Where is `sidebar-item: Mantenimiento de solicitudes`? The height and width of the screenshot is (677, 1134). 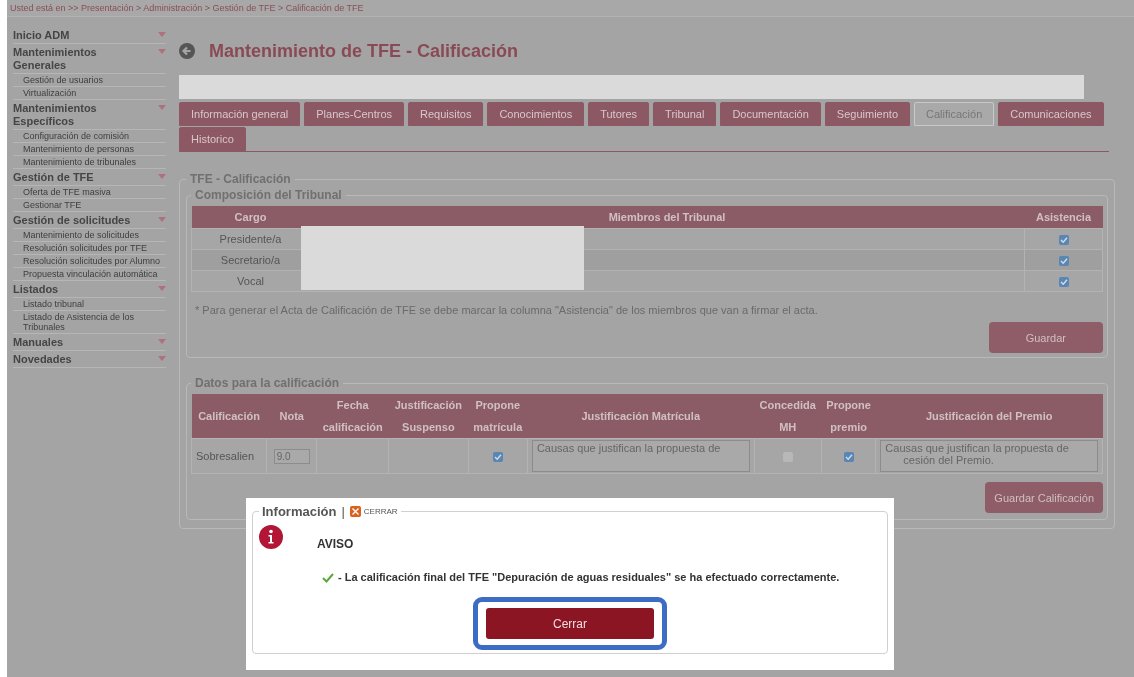 sidebar-item: Mantenimiento de solicitudes is located at coordinates (89, 235).